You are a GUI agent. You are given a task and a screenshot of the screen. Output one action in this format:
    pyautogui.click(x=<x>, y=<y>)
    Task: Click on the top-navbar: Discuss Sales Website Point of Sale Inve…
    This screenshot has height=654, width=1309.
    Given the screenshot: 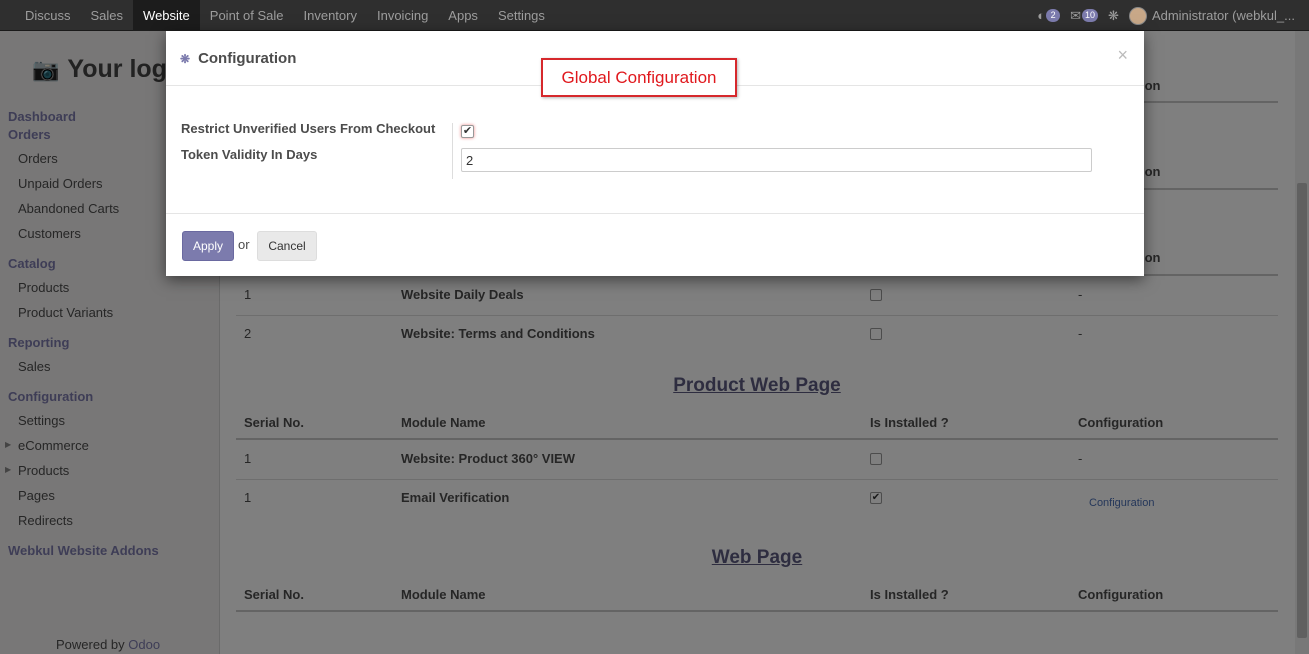 What is the action you would take?
    pyautogui.click(x=654, y=15)
    